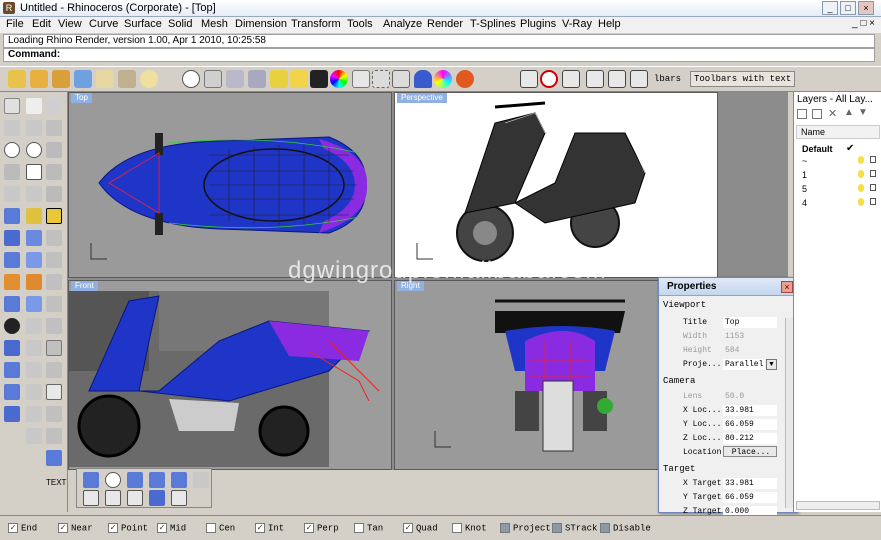 The width and height of the screenshot is (881, 540). What do you see at coordinates (84, 286) in the screenshot?
I see `viewport-front-label: Front` at bounding box center [84, 286].